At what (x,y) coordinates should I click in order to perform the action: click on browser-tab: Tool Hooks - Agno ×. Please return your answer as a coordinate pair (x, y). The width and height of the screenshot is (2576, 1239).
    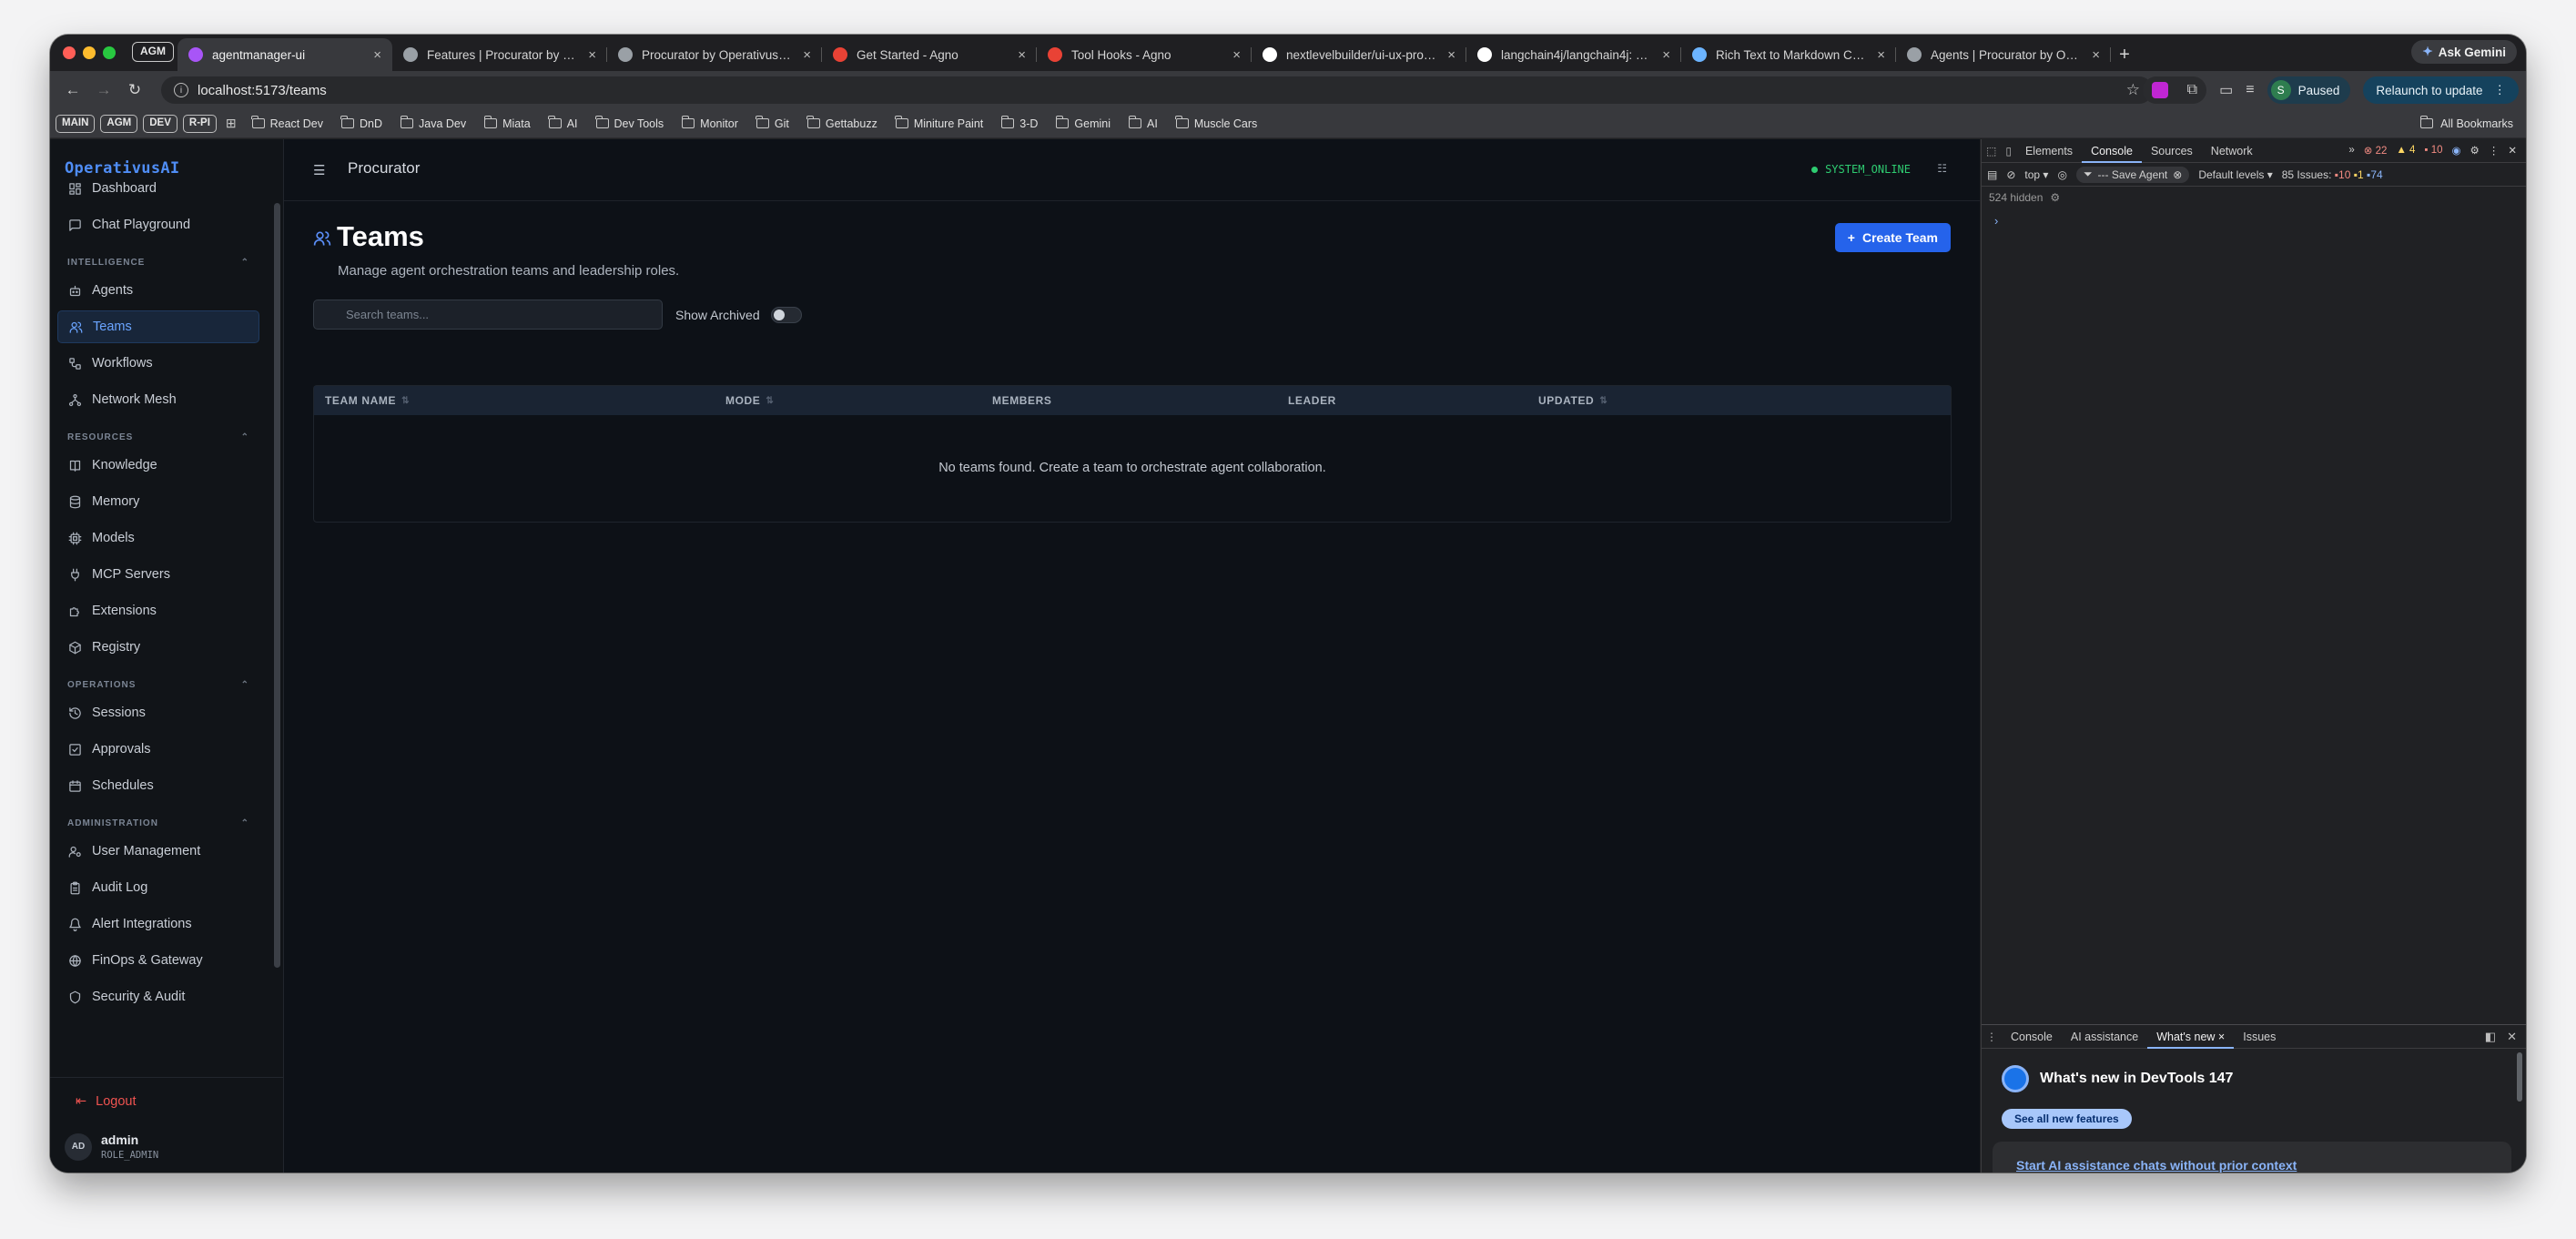
    Looking at the image, I should click on (1144, 54).